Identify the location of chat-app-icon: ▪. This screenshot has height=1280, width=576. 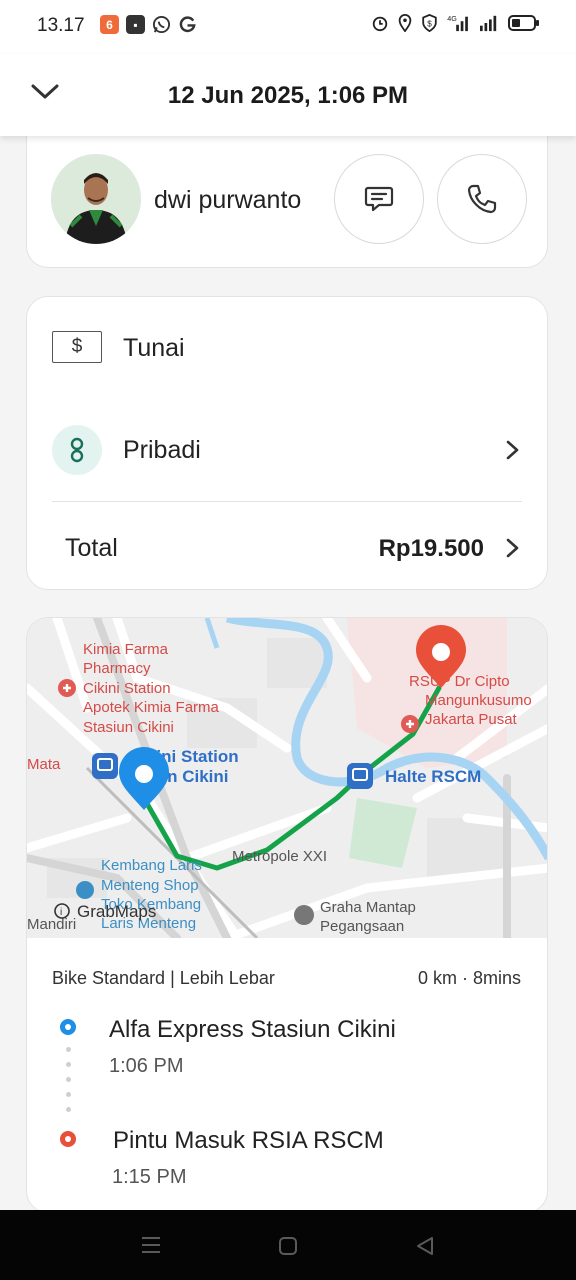
(135, 24).